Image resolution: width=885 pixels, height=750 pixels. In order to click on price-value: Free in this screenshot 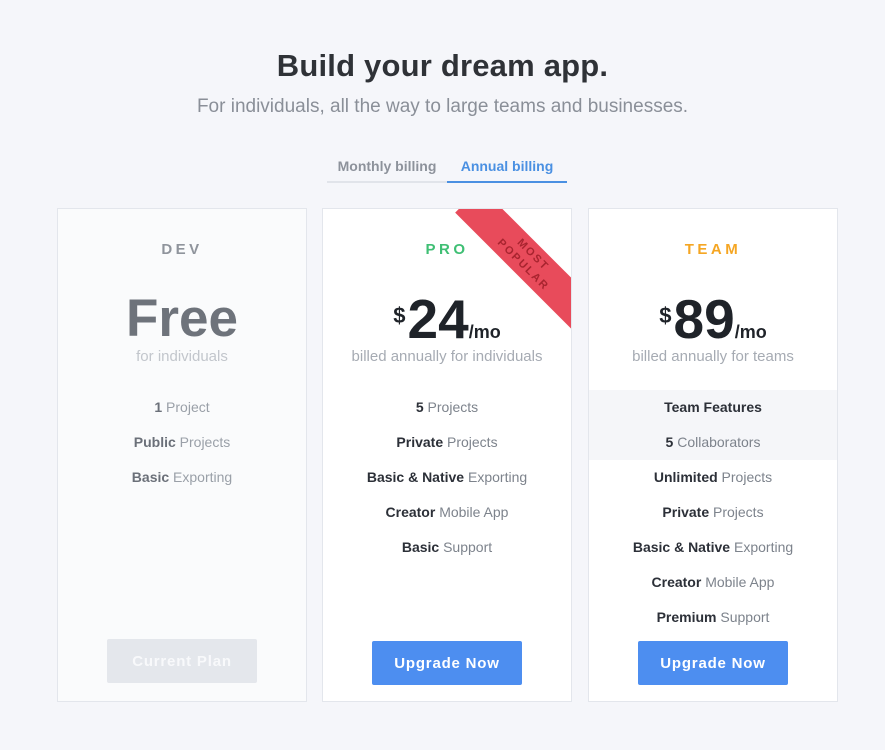, I will do `click(182, 318)`.